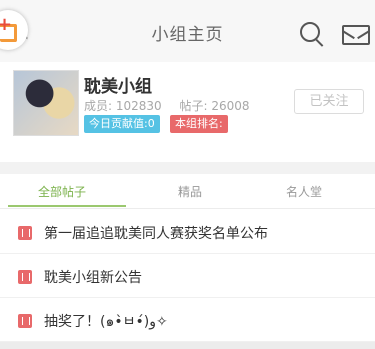 This screenshot has width=375, height=349. What do you see at coordinates (304, 191) in the screenshot?
I see `tab-hall-of-fame: 名人堂` at bounding box center [304, 191].